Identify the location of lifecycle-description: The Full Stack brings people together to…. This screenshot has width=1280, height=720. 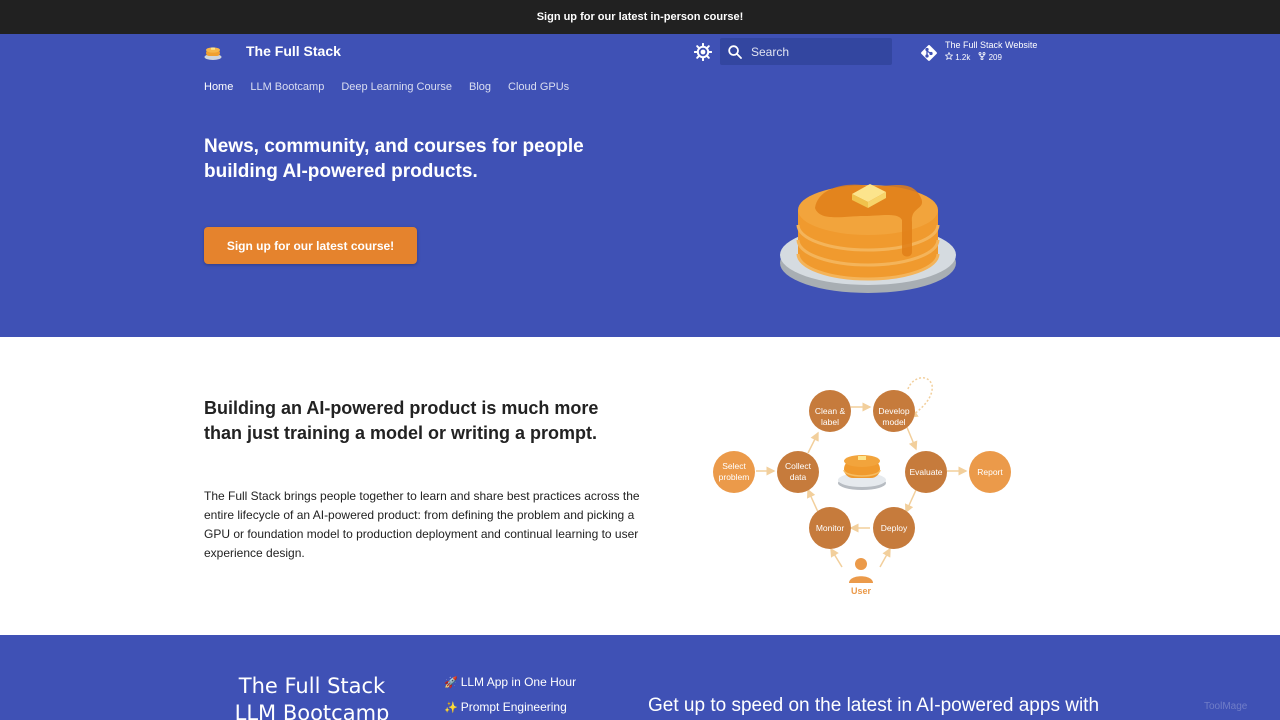
(422, 524).